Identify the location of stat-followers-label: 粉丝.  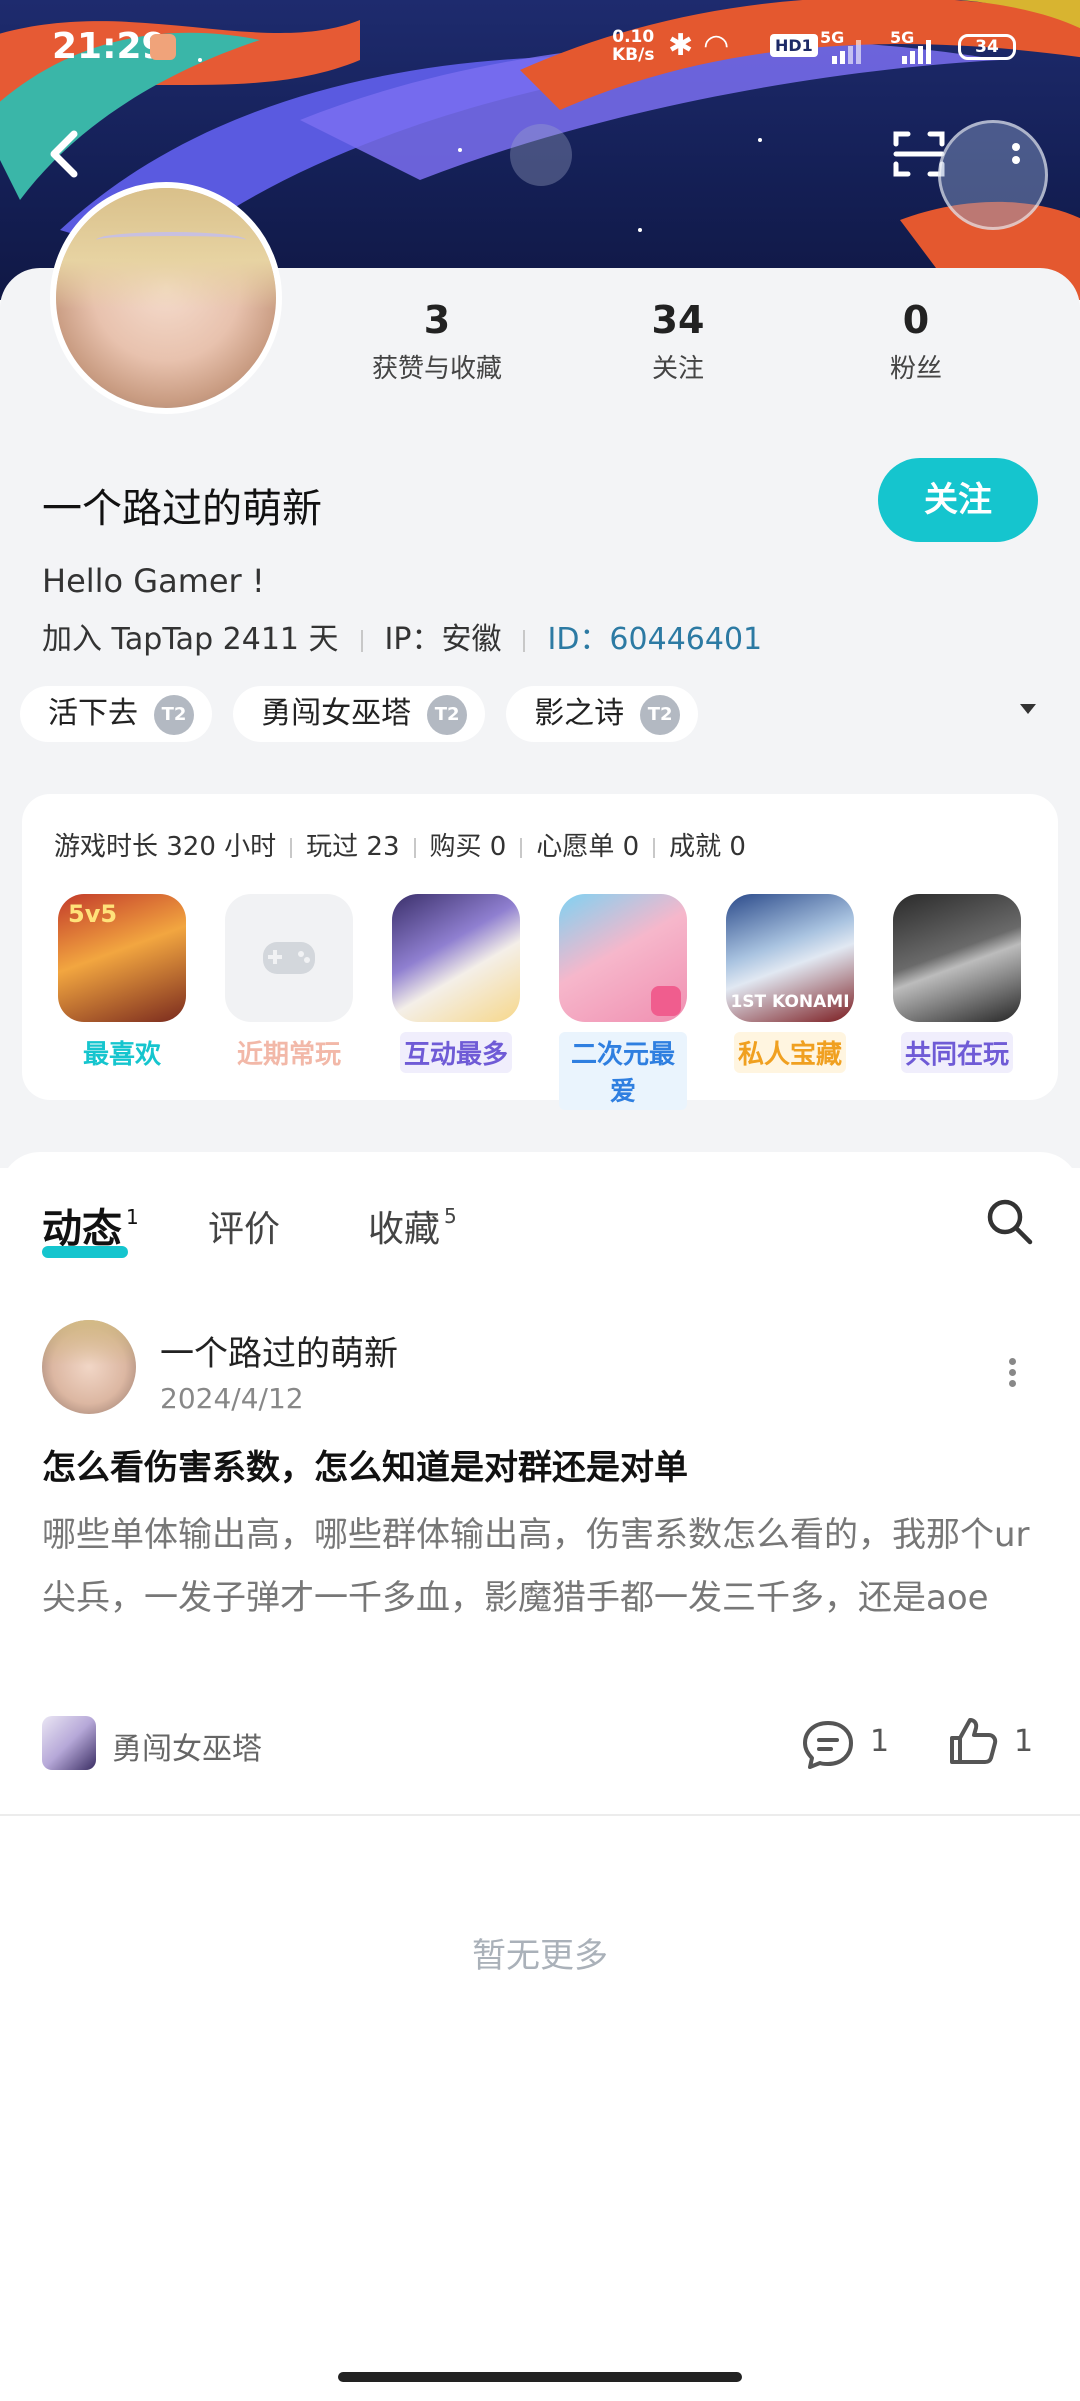
(915, 369).